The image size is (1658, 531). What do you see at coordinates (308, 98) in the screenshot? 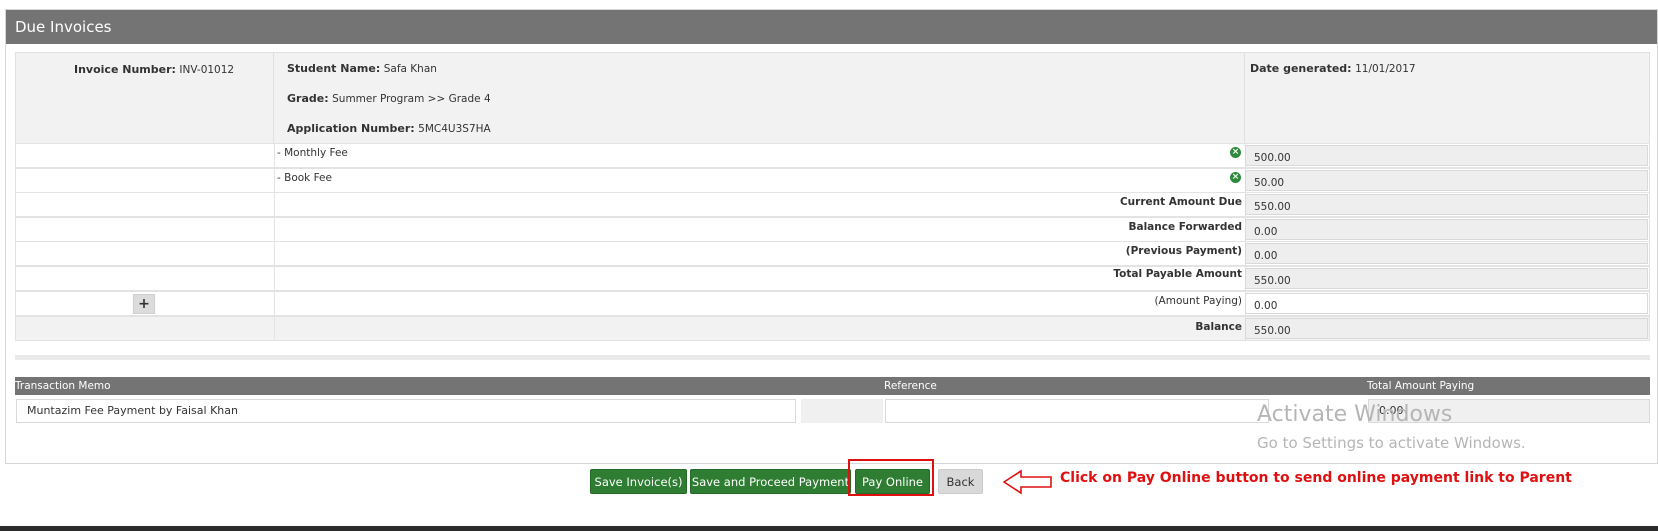
I see `grade-label: Grade:` at bounding box center [308, 98].